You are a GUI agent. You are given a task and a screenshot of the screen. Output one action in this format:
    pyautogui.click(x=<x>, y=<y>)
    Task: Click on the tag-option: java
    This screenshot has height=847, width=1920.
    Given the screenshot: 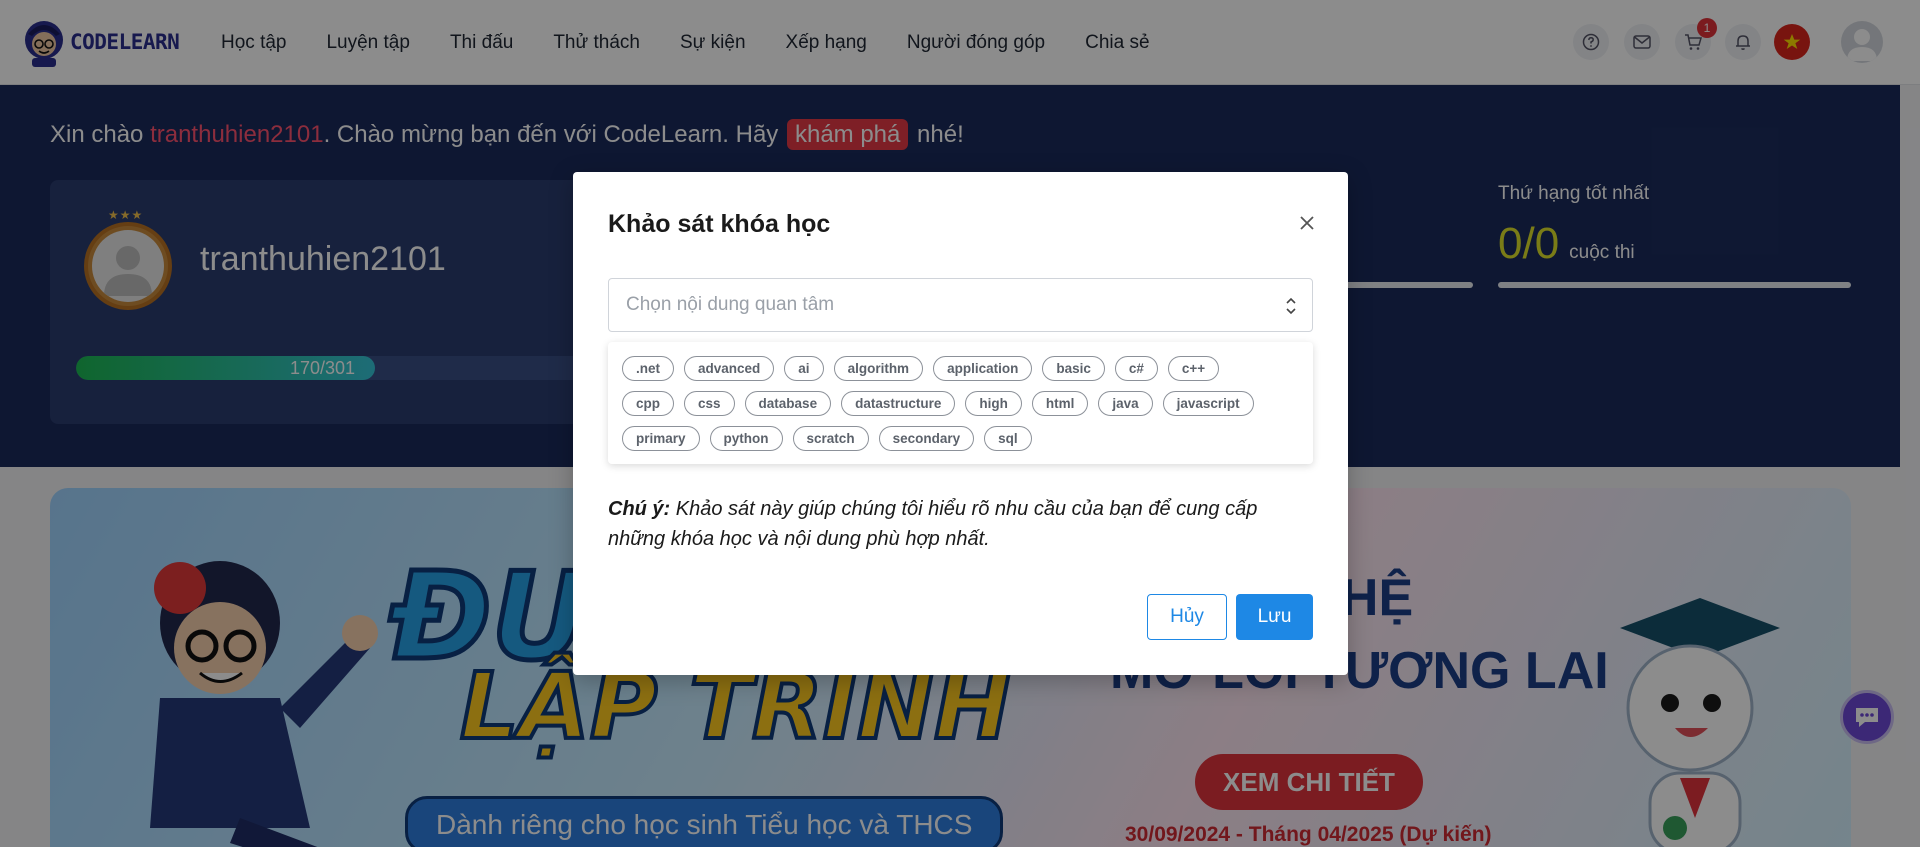 What is the action you would take?
    pyautogui.click(x=1125, y=403)
    